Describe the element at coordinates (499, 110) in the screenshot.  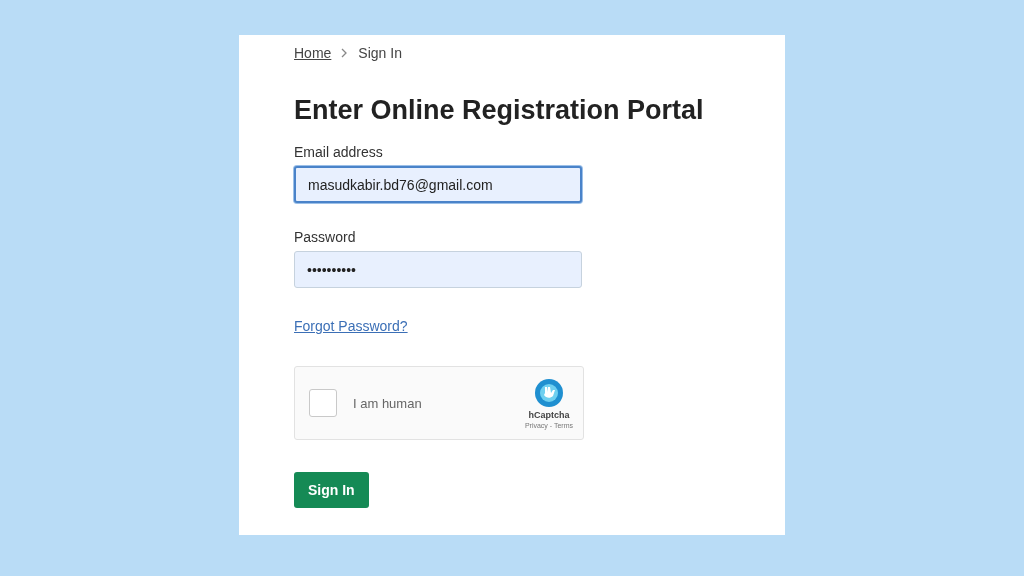
I see `page-title: Enter Online Registration Portal` at that location.